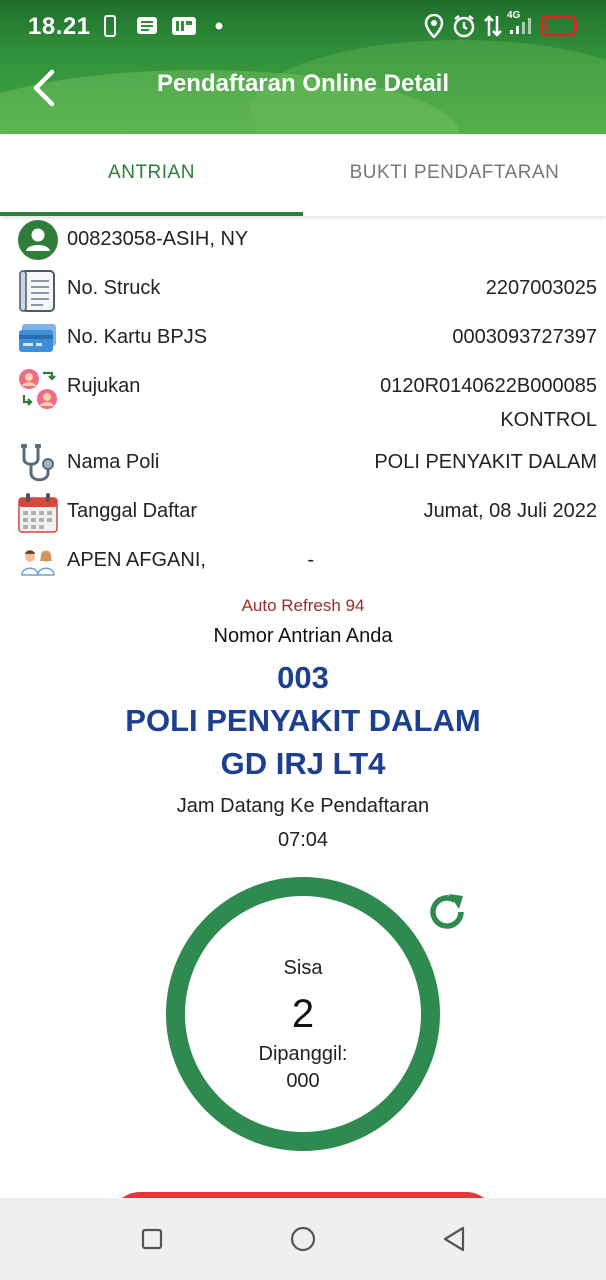 The height and width of the screenshot is (1280, 606). Describe the element at coordinates (524, 337) in the screenshot. I see `bpjs-value: 0003093727397` at that location.